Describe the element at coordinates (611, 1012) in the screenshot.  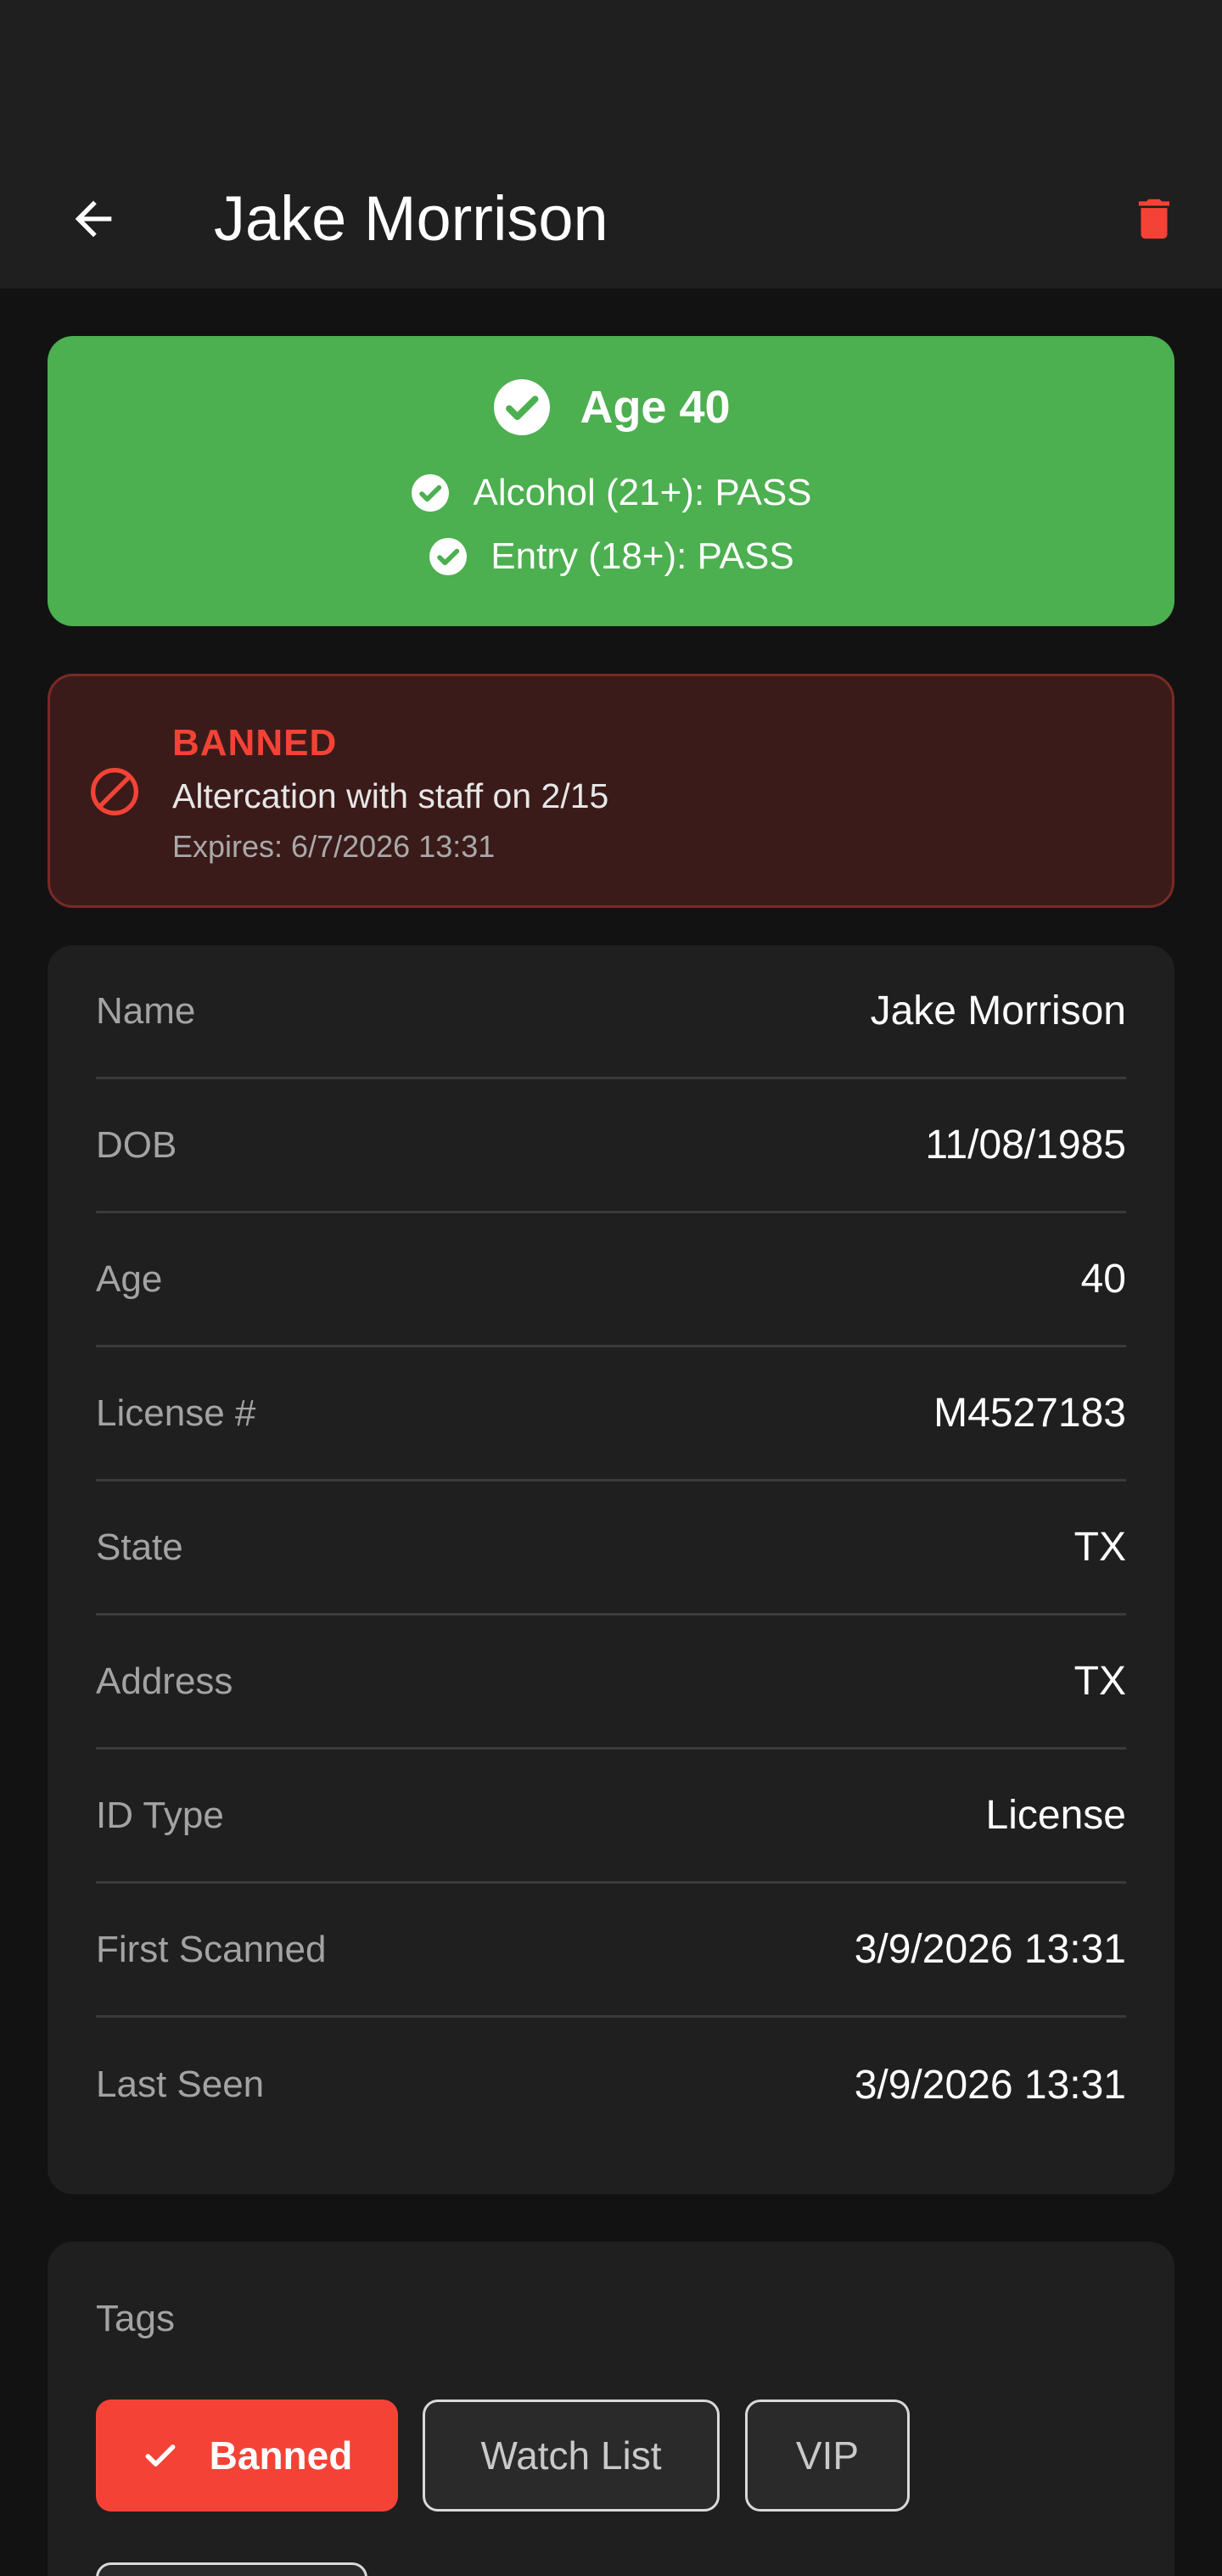
I see `detail-row-name: Name Jake Morrison` at that location.